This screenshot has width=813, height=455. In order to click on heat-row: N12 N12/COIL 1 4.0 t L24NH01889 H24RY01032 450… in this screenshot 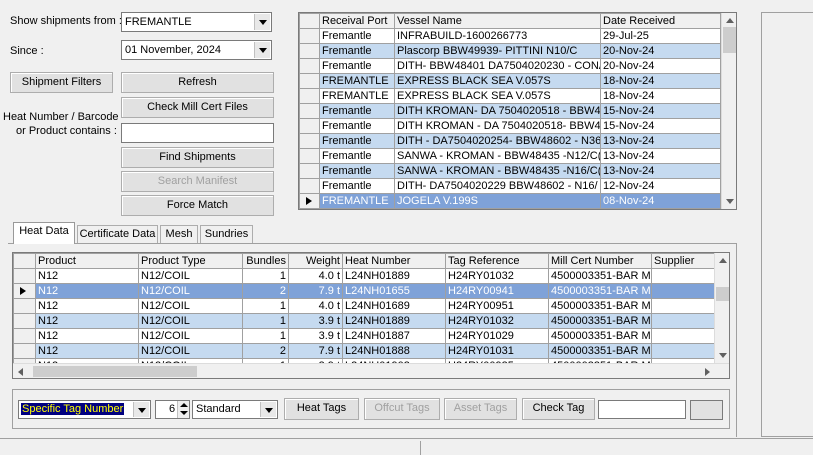, I will do `click(364, 276)`.